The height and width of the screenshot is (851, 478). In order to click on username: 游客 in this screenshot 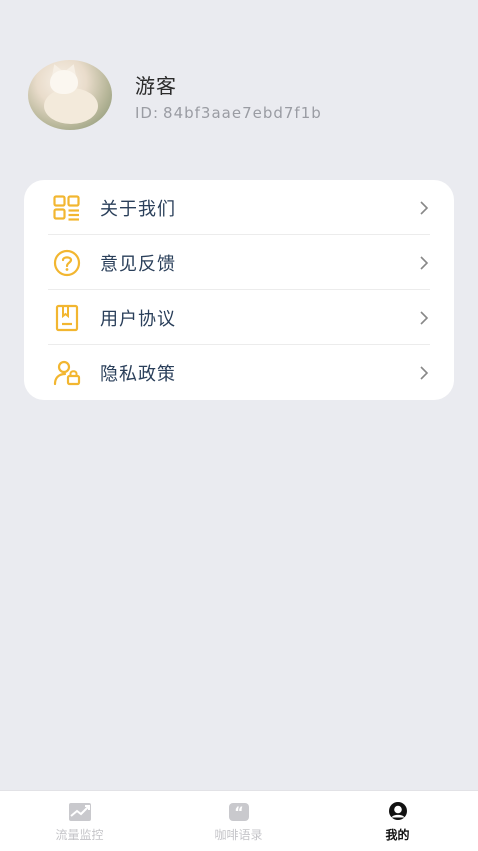, I will do `click(156, 86)`.